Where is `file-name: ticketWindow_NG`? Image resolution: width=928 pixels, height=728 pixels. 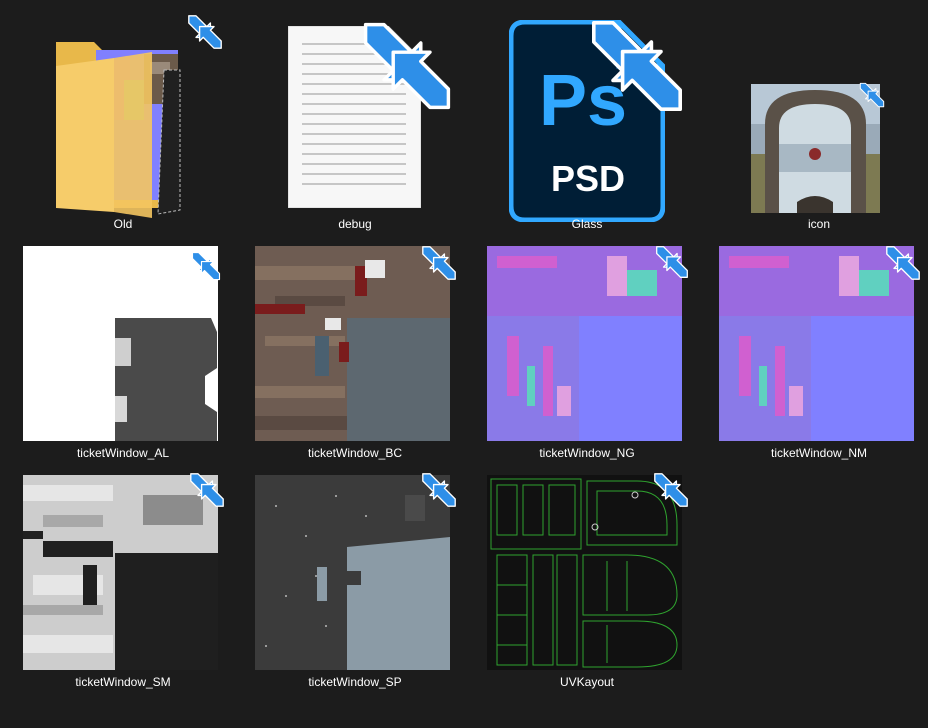 file-name: ticketWindow_NG is located at coordinates (587, 453).